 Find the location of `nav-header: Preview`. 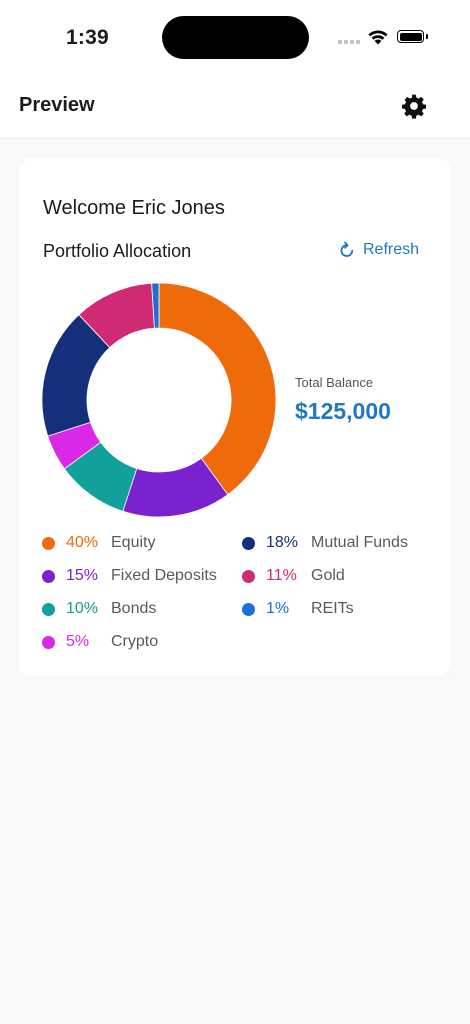

nav-header: Preview is located at coordinates (235, 107).